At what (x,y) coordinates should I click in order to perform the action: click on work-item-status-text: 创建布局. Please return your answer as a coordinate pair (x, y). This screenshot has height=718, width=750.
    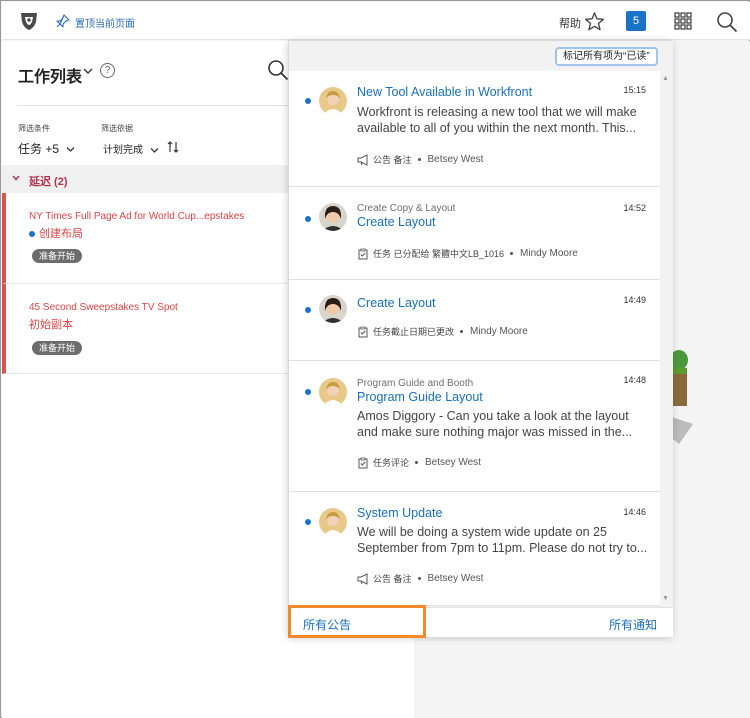
    Looking at the image, I should click on (61, 234).